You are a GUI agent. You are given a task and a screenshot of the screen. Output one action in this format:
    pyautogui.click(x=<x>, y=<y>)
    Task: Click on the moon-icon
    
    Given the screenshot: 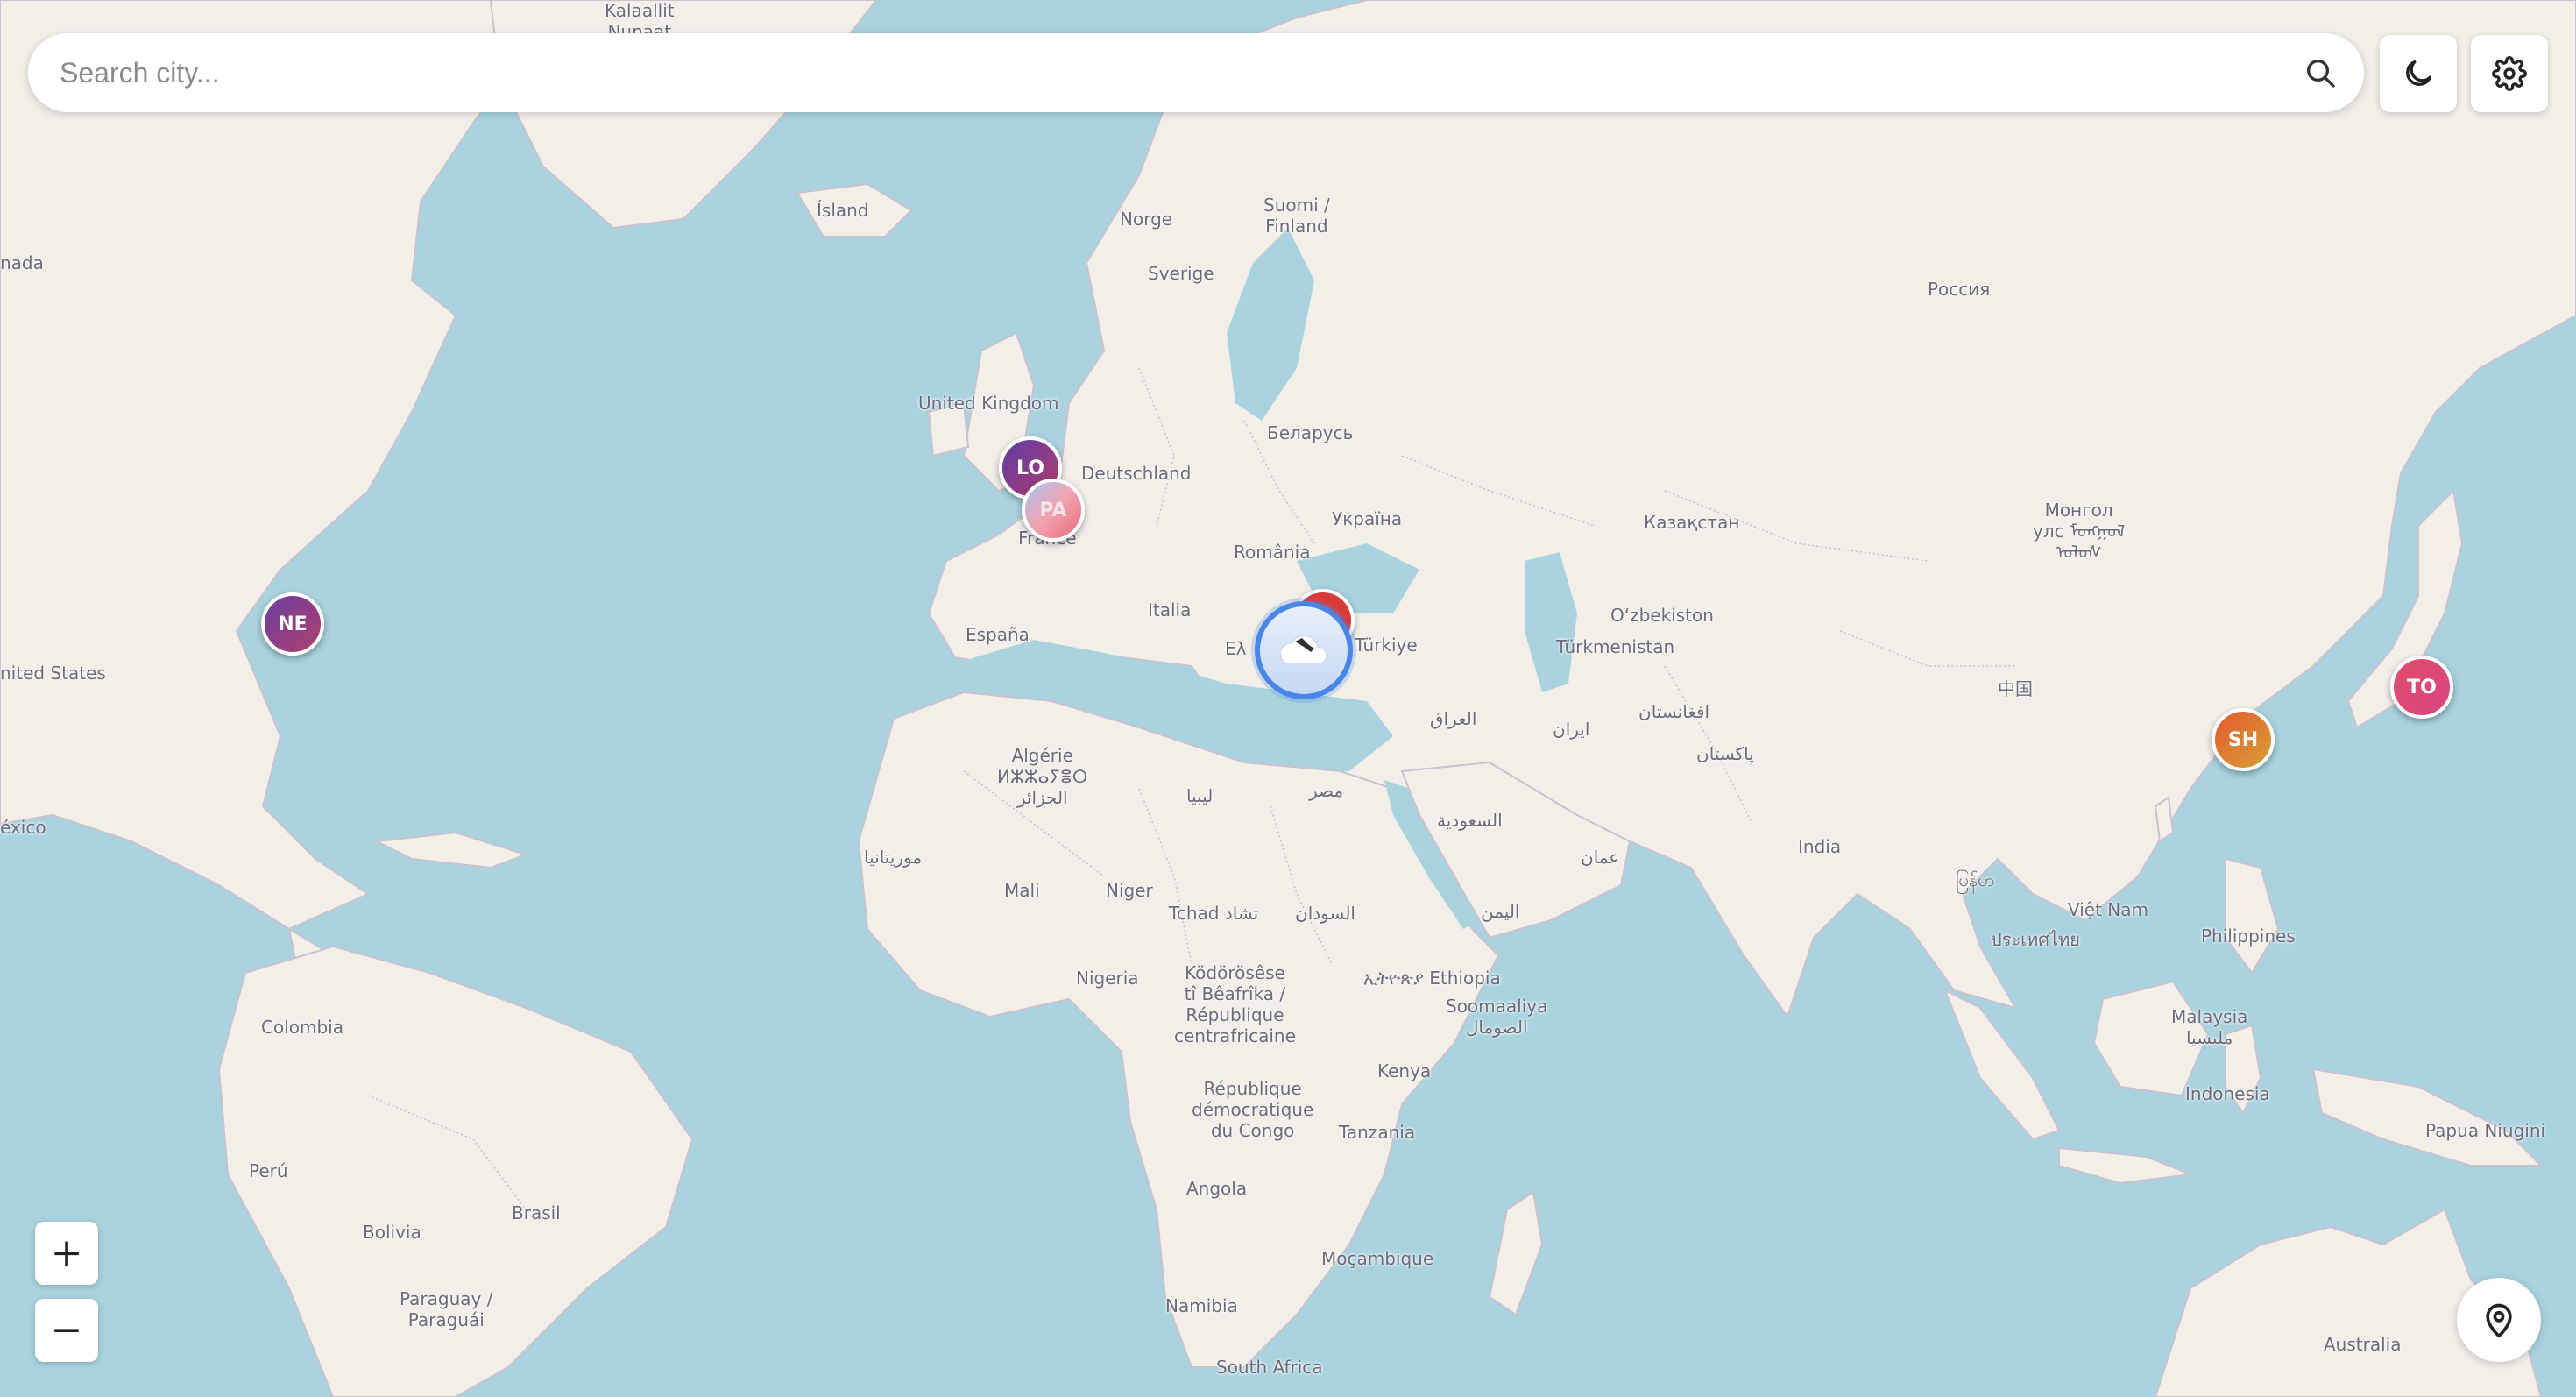 What is the action you would take?
    pyautogui.click(x=2418, y=73)
    